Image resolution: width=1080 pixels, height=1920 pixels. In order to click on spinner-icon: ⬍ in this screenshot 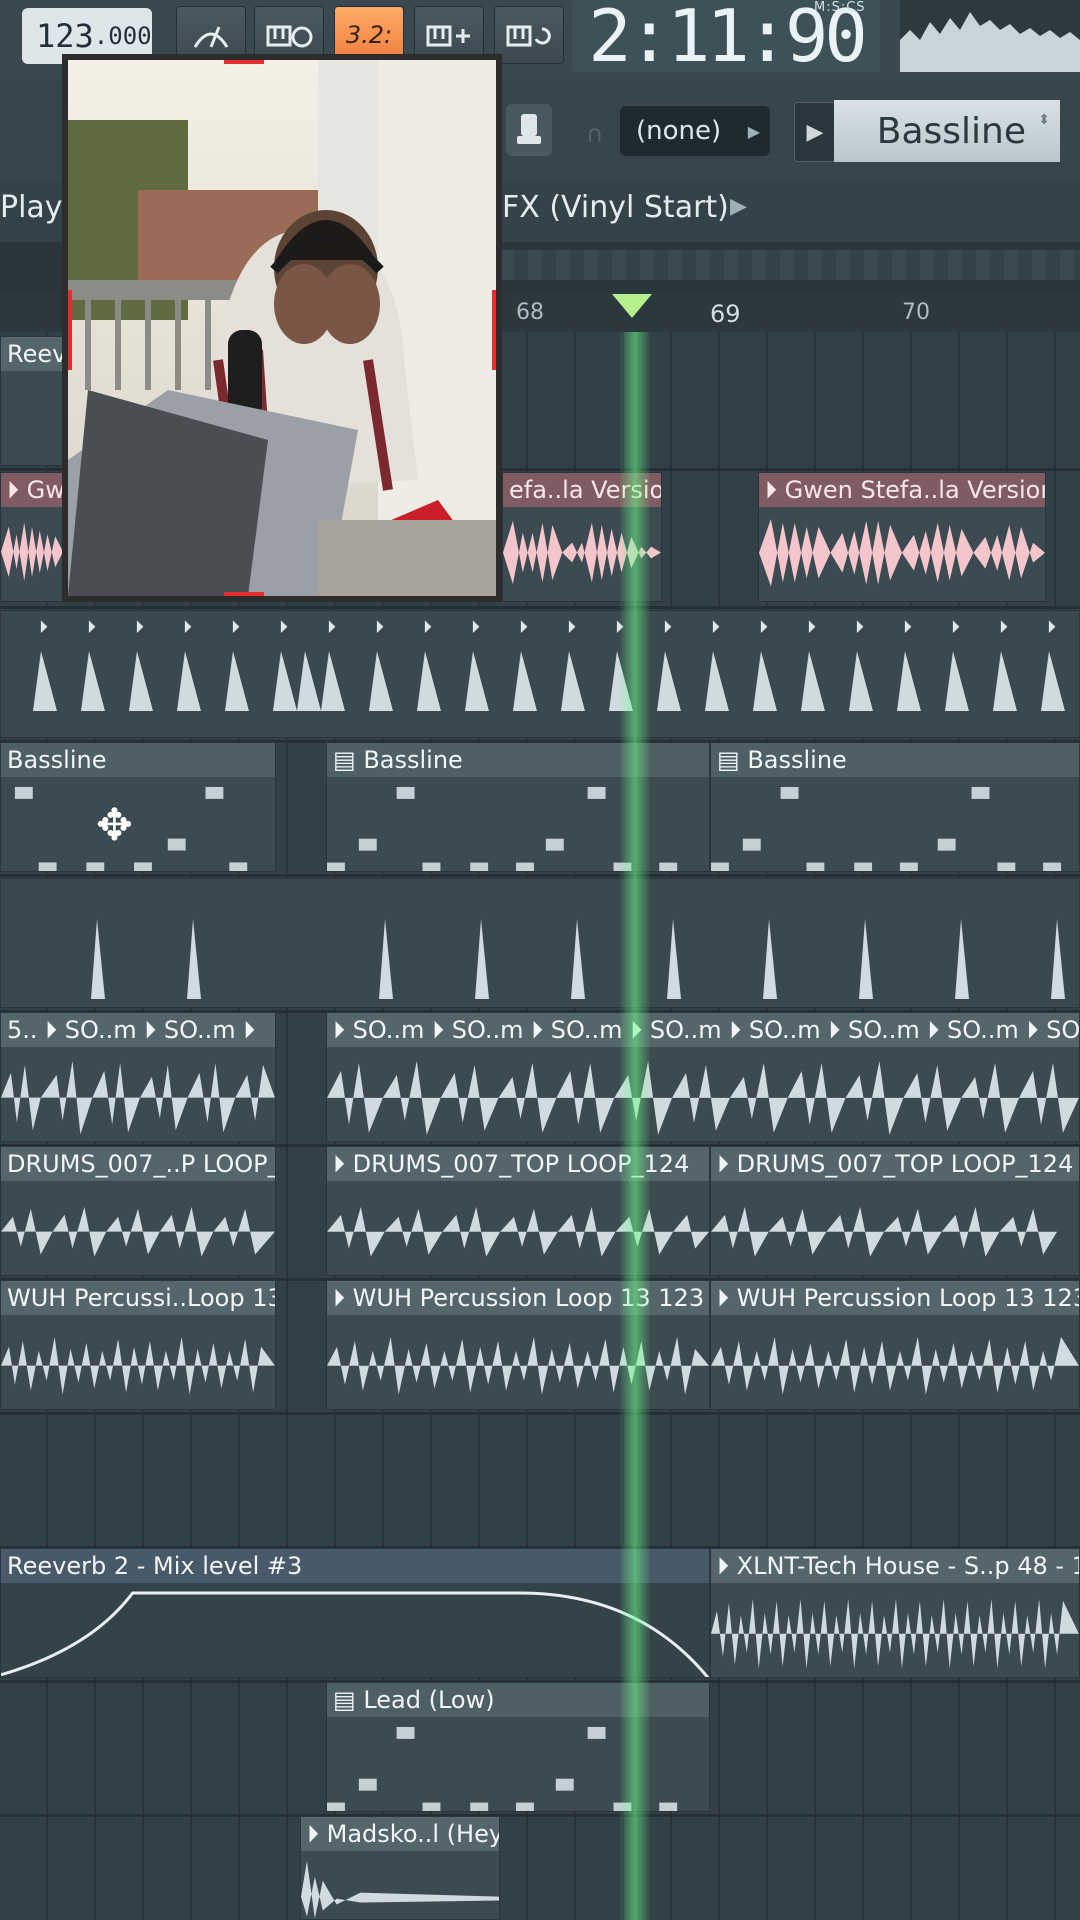, I will do `click(1044, 120)`.